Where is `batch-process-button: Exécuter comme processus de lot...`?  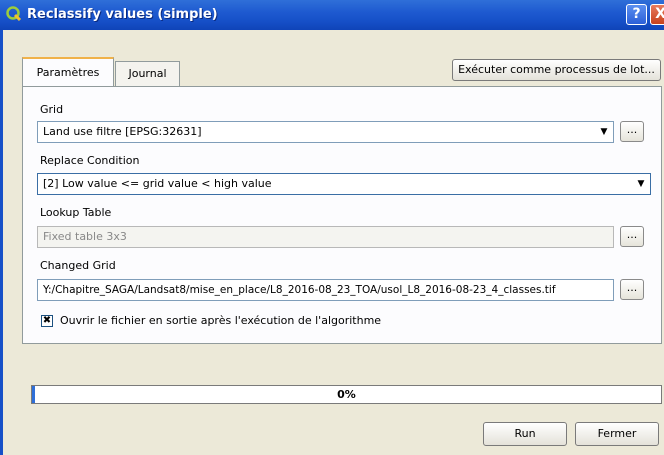
batch-process-button: Exécuter comme processus de lot... is located at coordinates (556, 70).